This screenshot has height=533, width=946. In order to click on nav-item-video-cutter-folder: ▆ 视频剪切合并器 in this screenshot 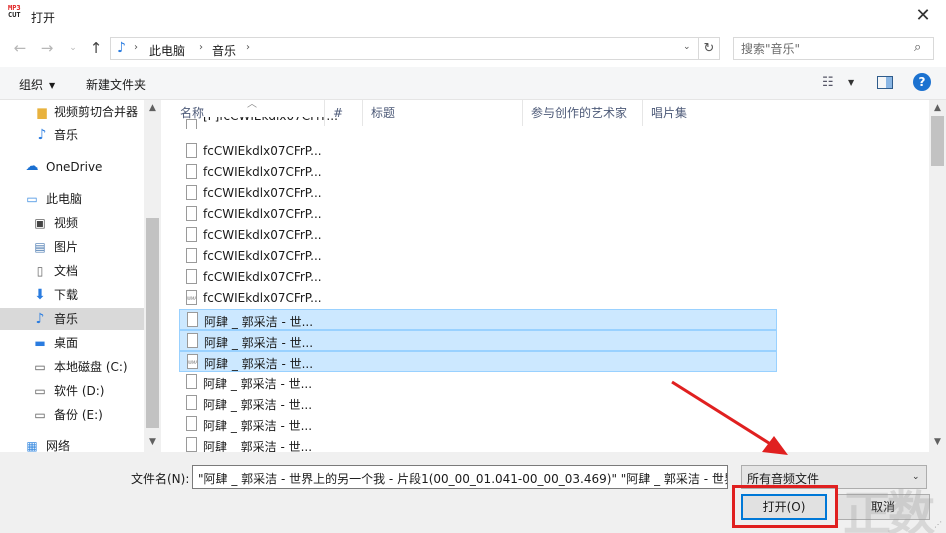, I will do `click(72, 112)`.